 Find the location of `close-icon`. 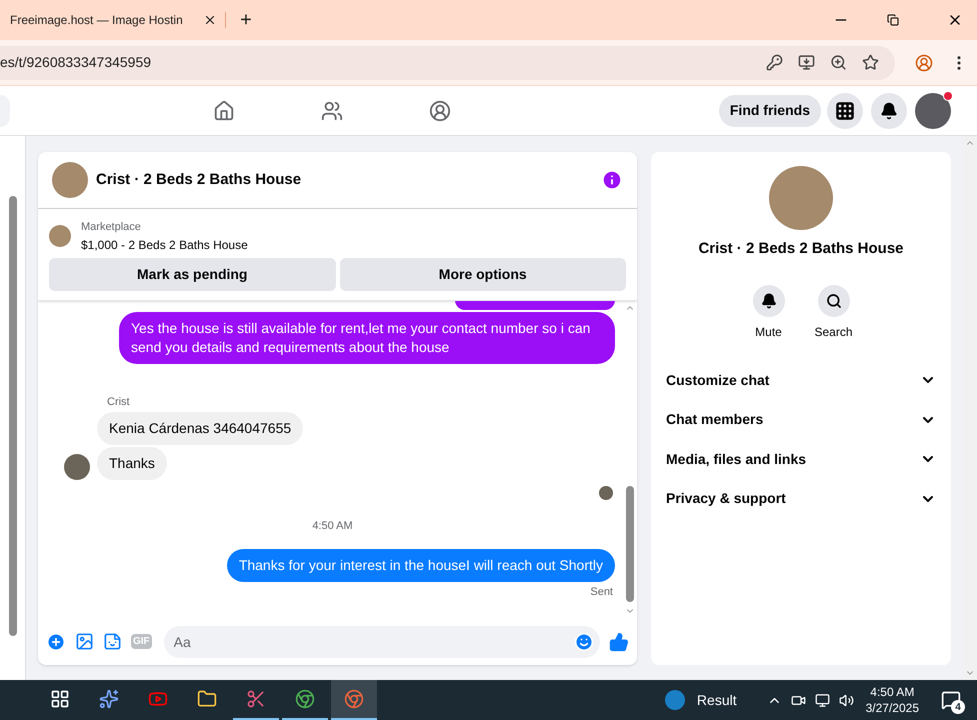

close-icon is located at coordinates (210, 20).